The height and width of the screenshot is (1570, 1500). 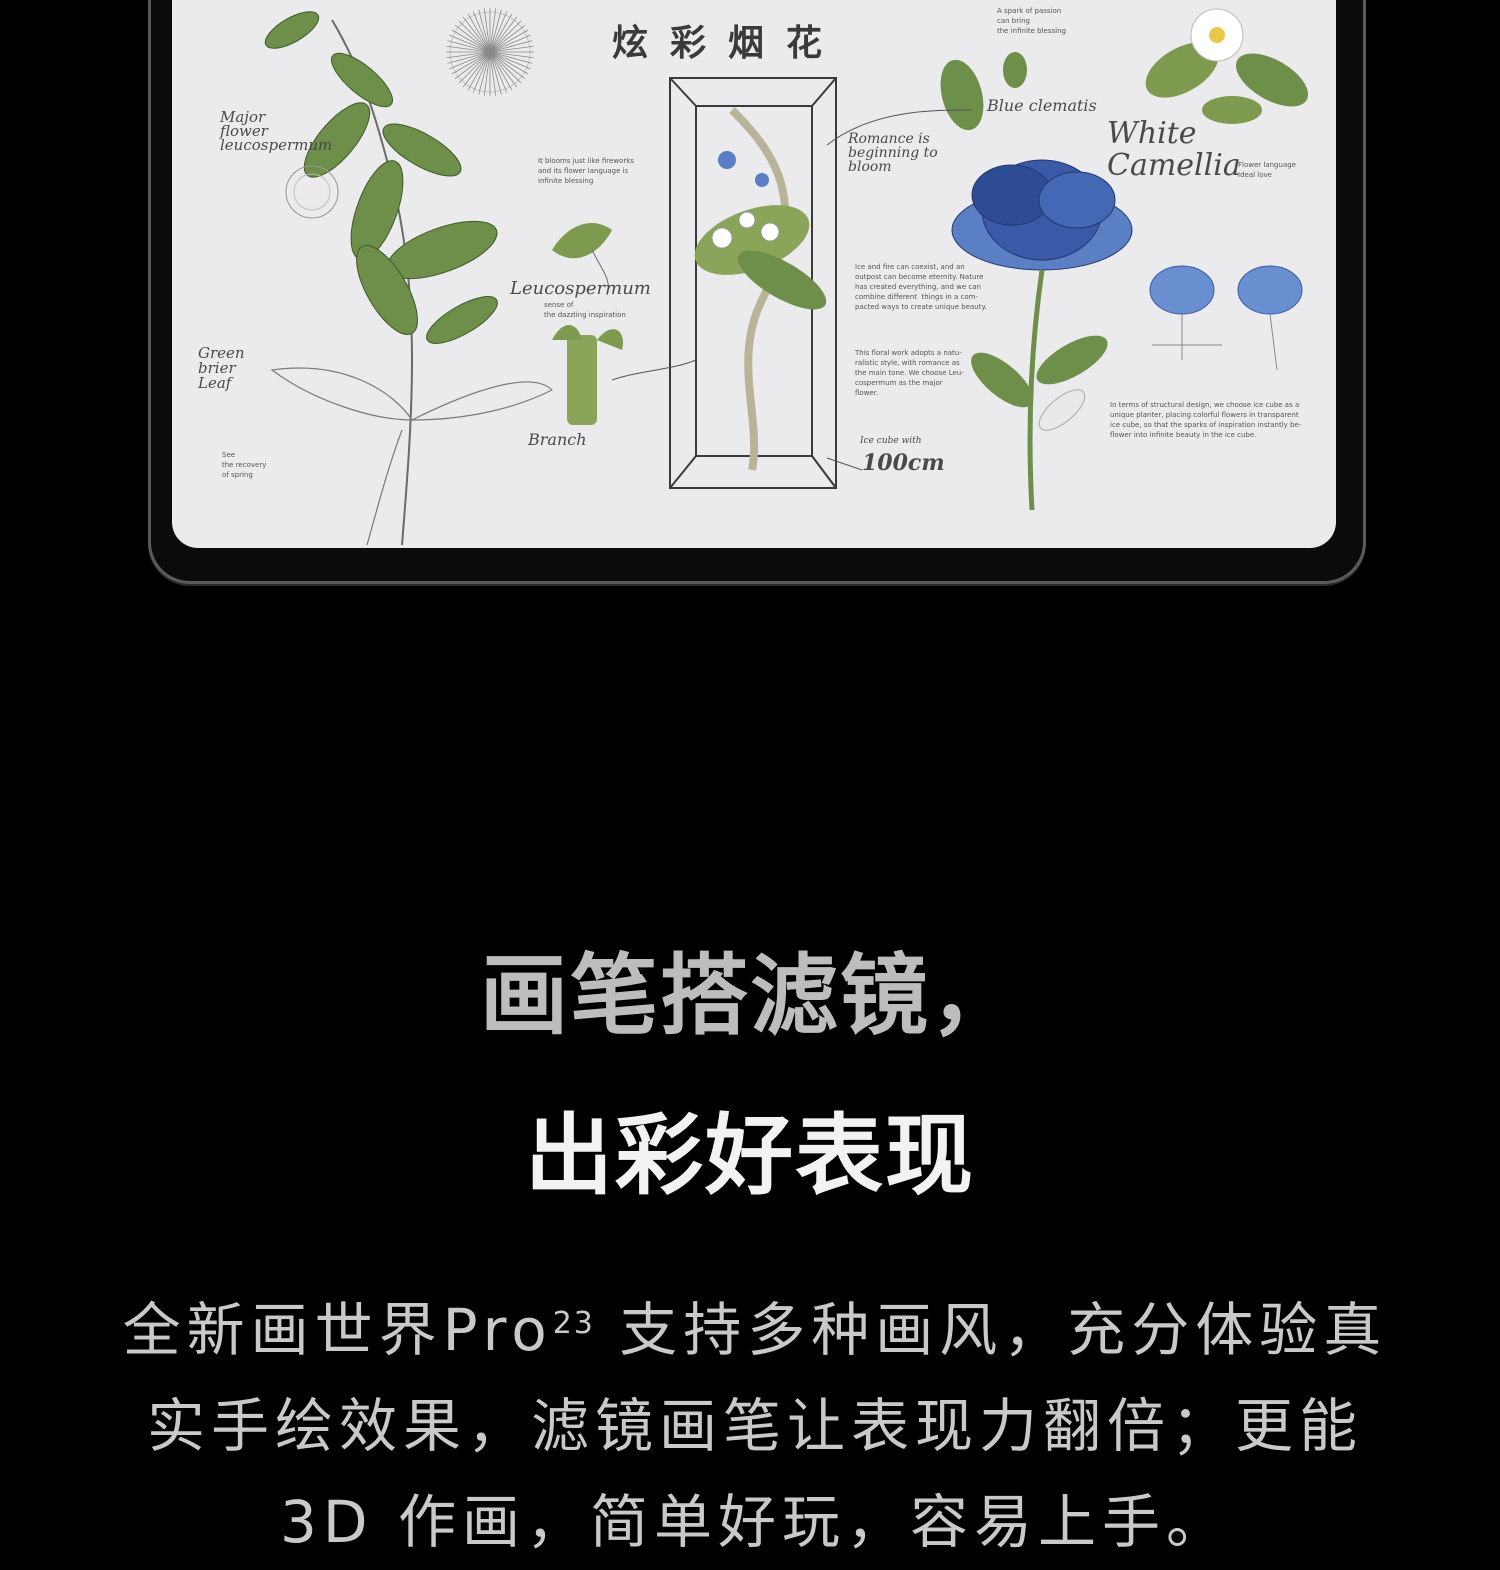 What do you see at coordinates (749, 995) in the screenshot?
I see `headline-line-1: 画笔搭滤镜，` at bounding box center [749, 995].